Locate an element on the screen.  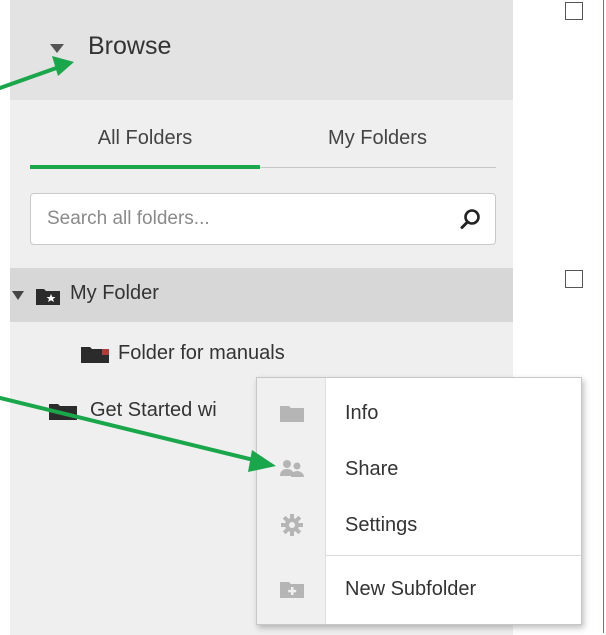
folder-tabs: All Folders My Folders is located at coordinates (261, 145).